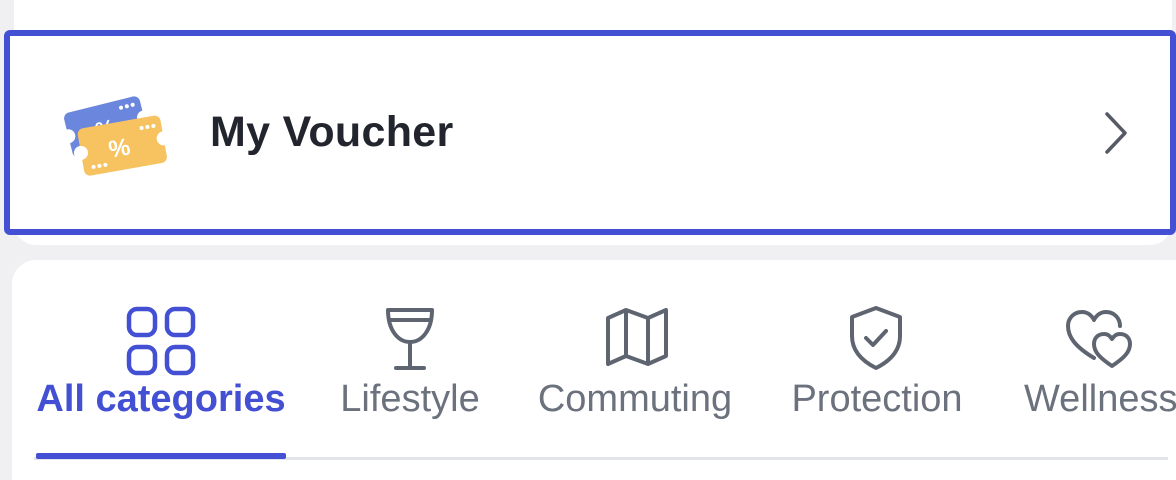 The image size is (1176, 480). Describe the element at coordinates (410, 339) in the screenshot. I see `wine-glass-icon` at that location.